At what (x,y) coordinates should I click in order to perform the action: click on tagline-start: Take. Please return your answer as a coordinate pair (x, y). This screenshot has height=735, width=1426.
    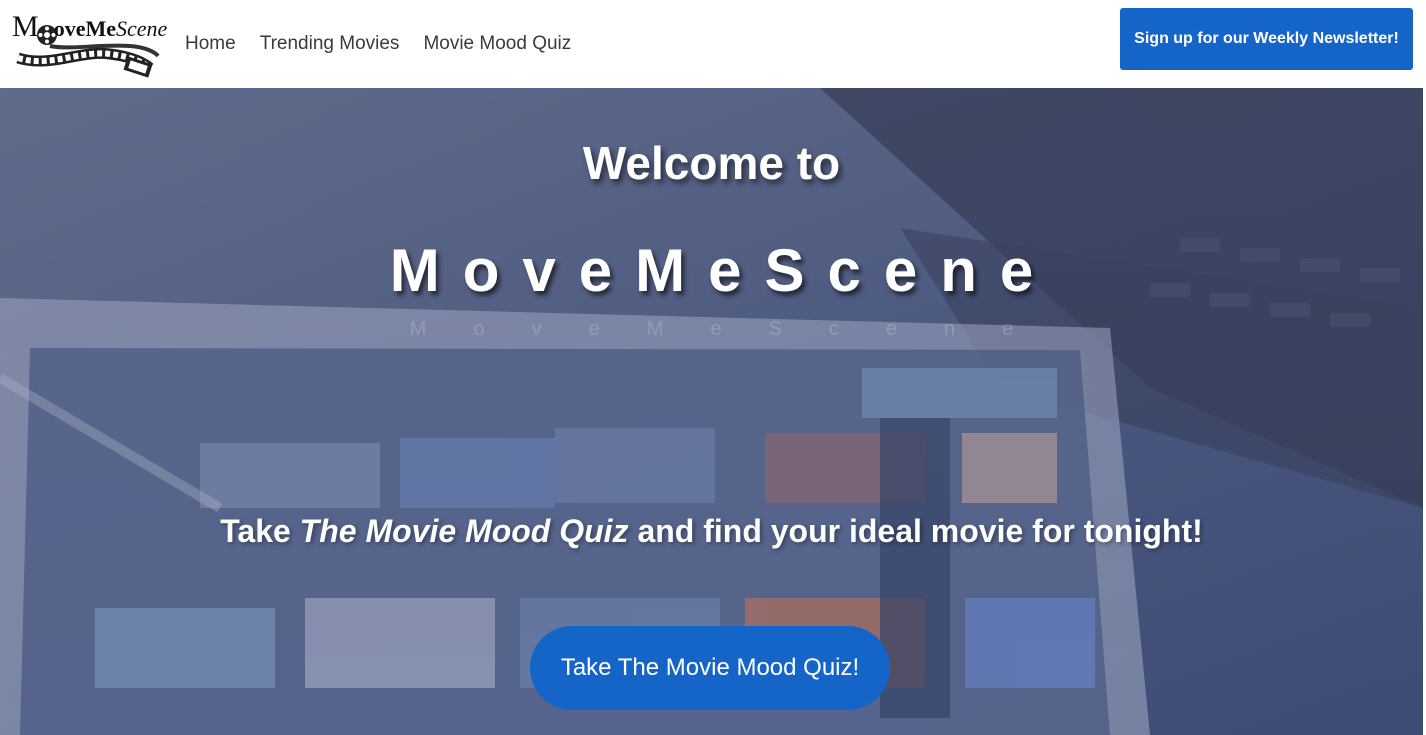
    Looking at the image, I should click on (260, 531).